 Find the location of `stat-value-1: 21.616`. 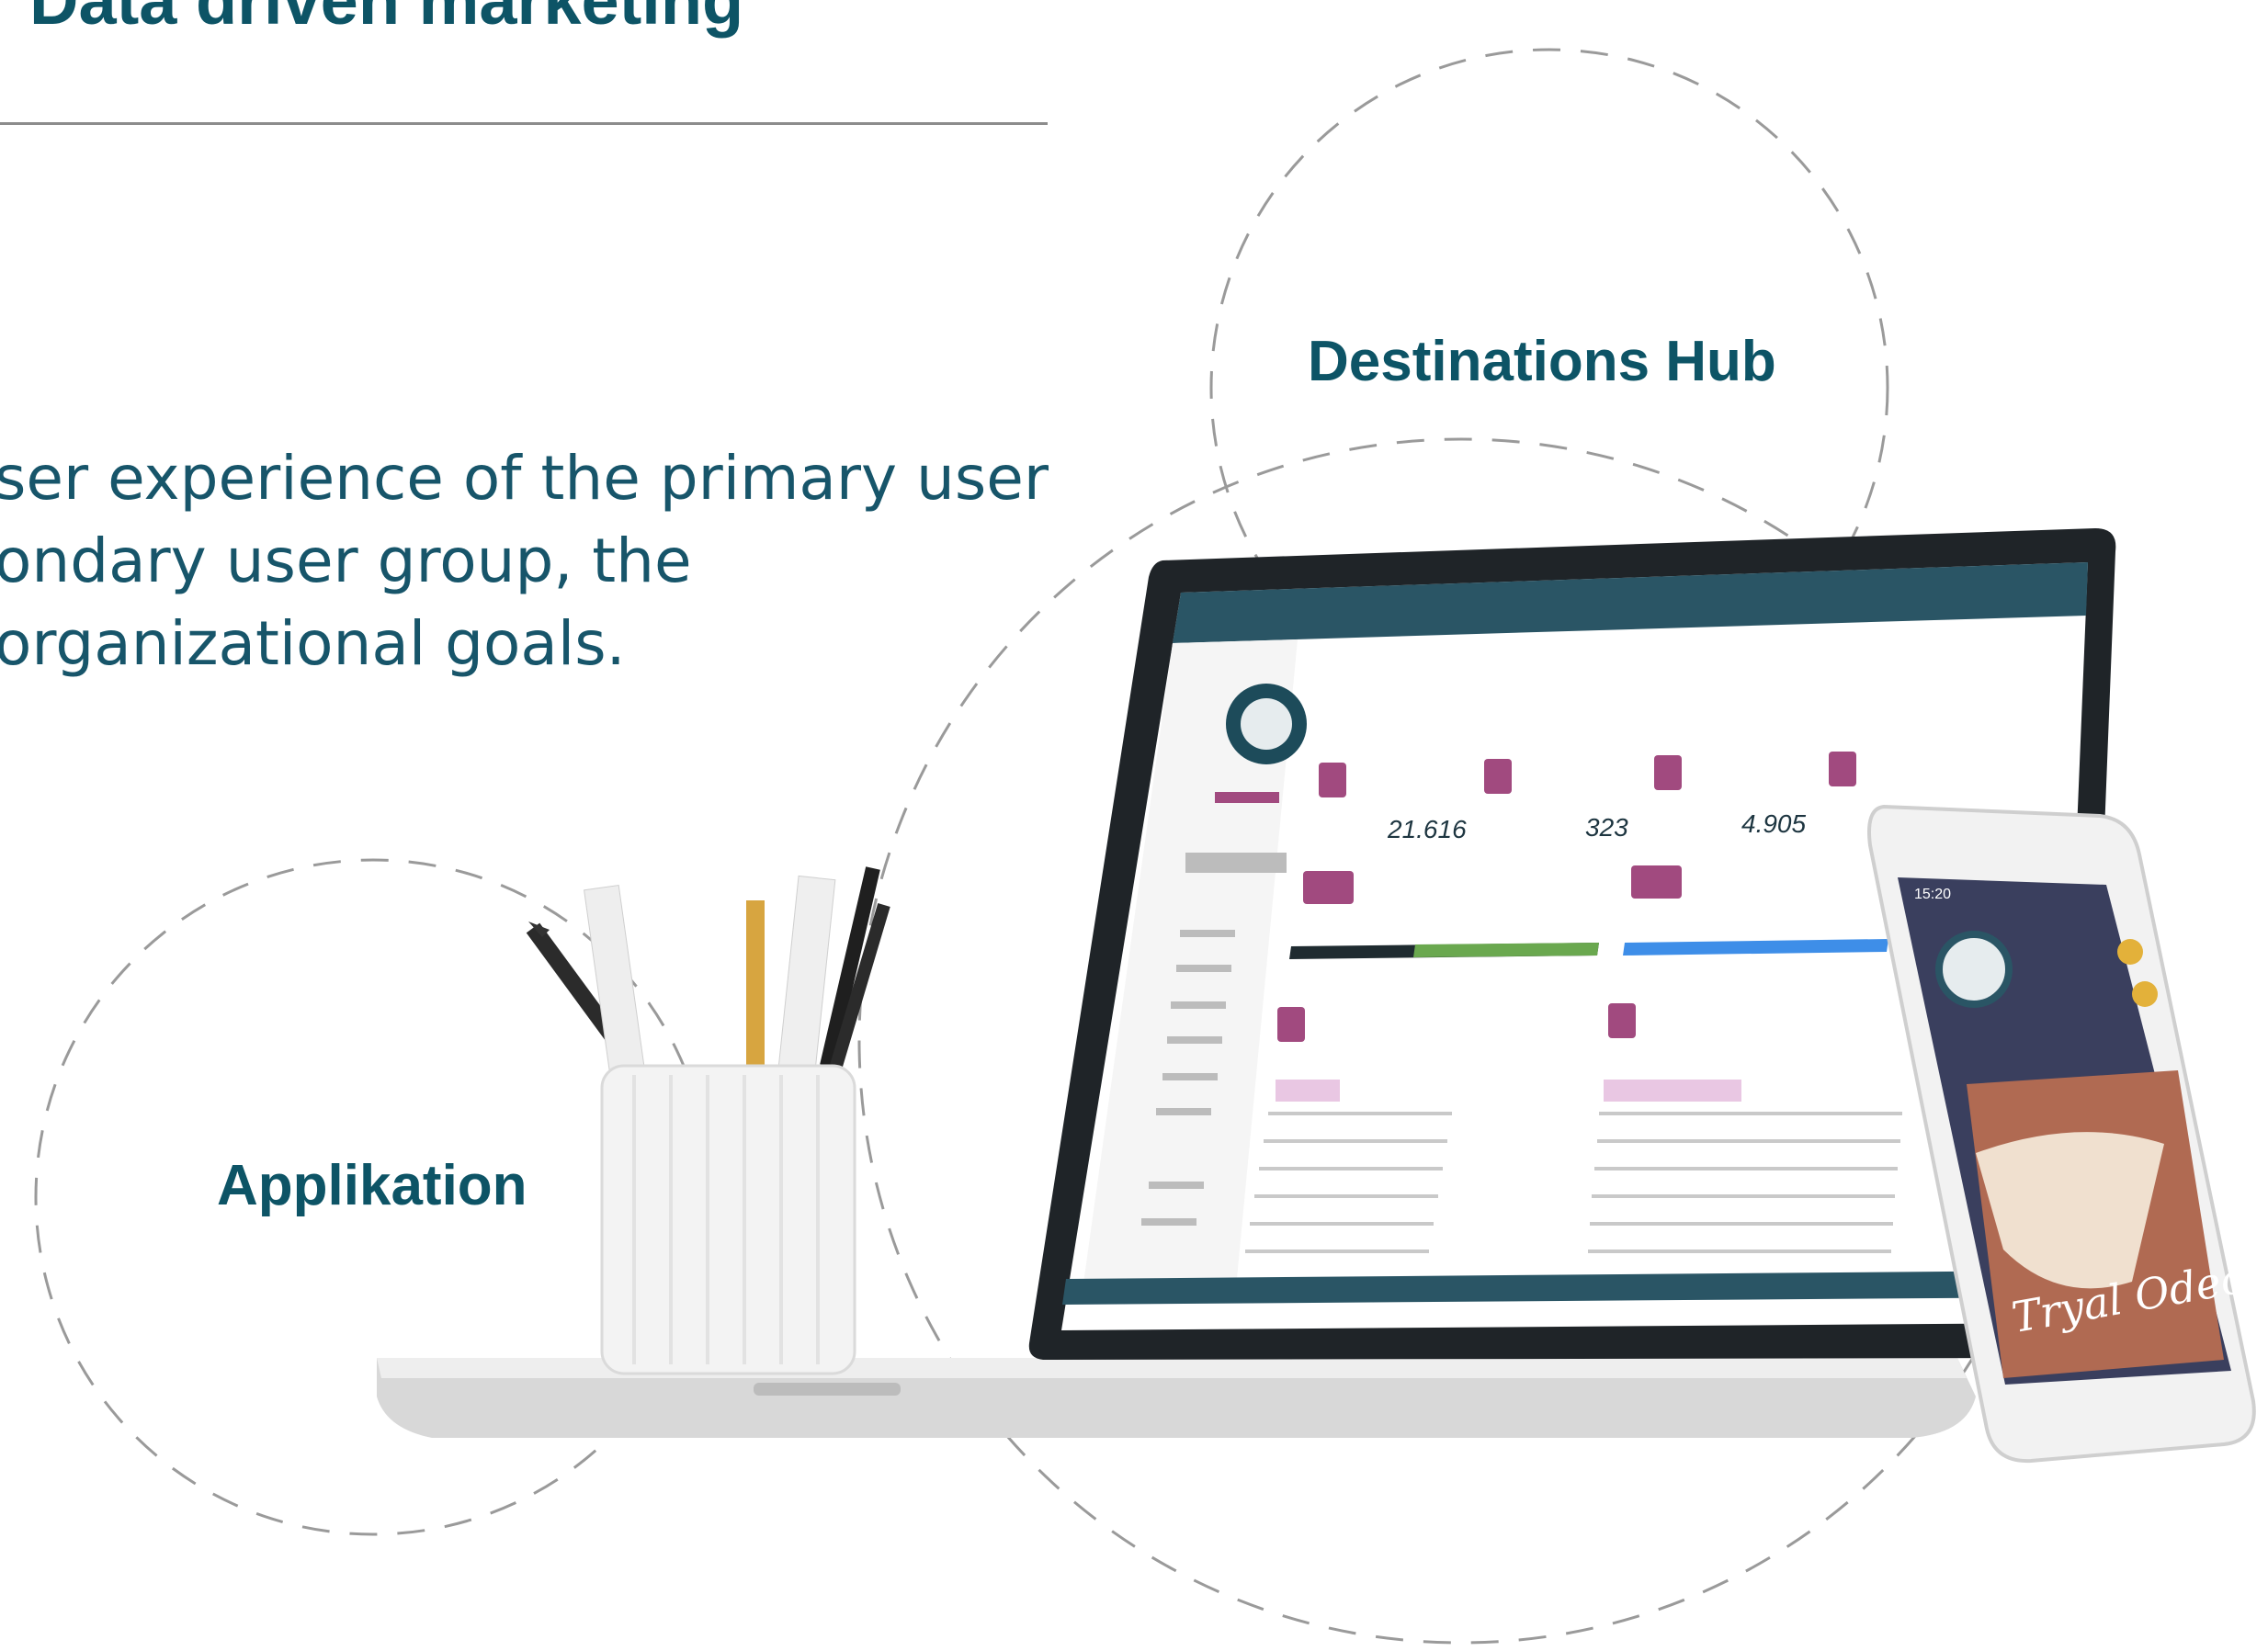

stat-value-1: 21.616 is located at coordinates (1427, 829).